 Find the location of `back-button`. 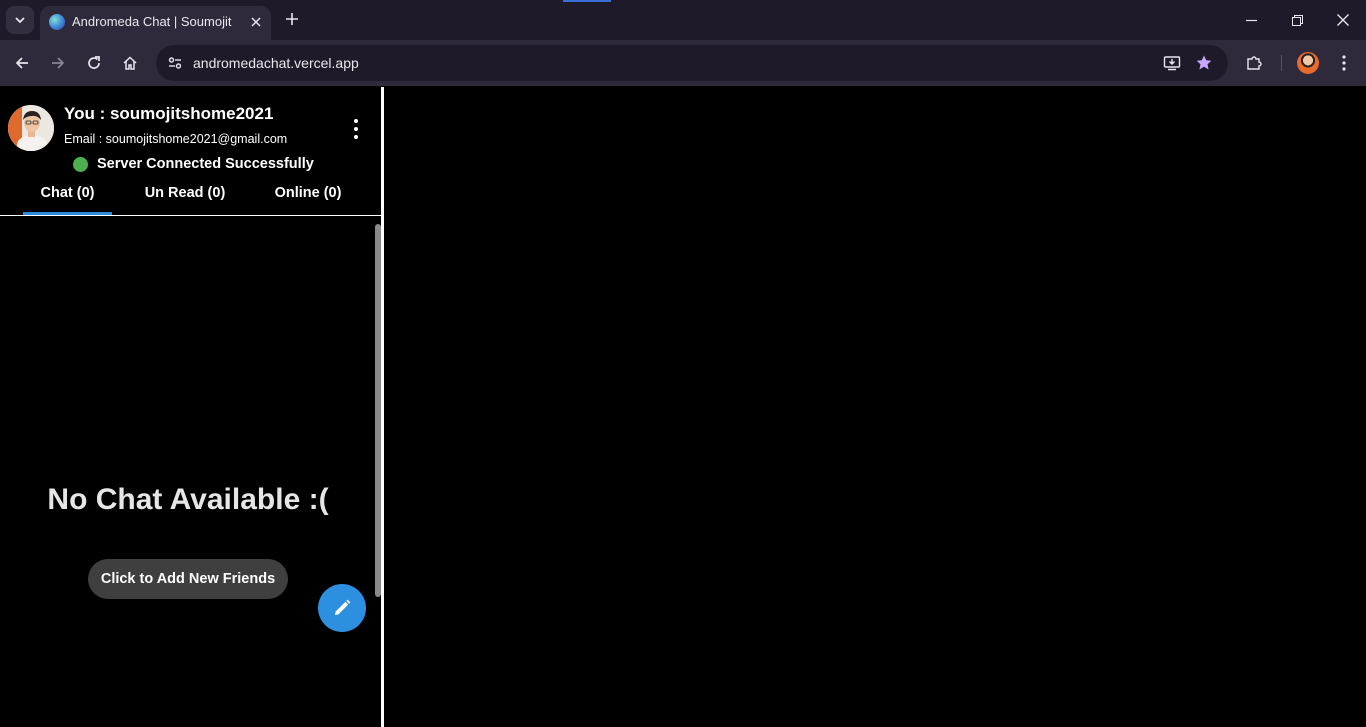

back-button is located at coordinates (22, 63).